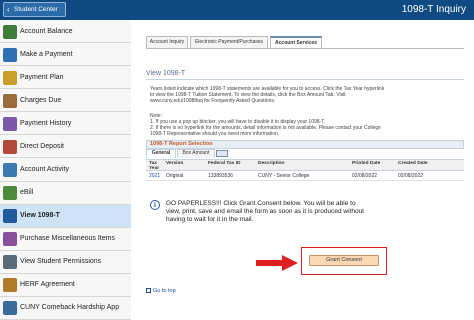 This screenshot has width=474, height=320. I want to click on table-cell: Original, so click(175, 176).